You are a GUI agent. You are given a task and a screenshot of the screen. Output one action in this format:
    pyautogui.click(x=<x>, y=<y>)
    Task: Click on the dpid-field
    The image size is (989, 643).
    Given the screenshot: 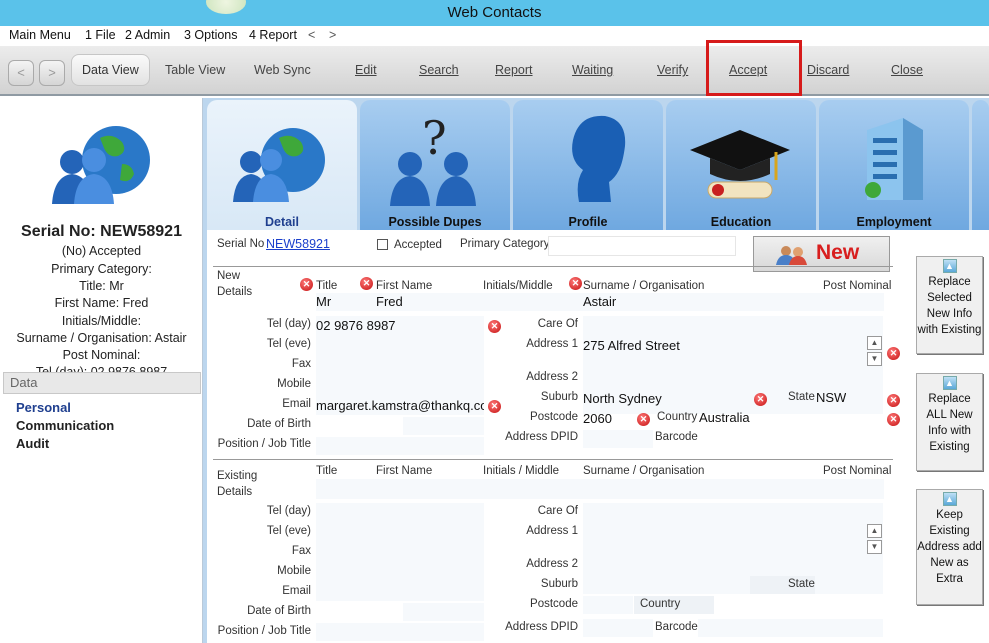 What is the action you would take?
    pyautogui.click(x=618, y=439)
    